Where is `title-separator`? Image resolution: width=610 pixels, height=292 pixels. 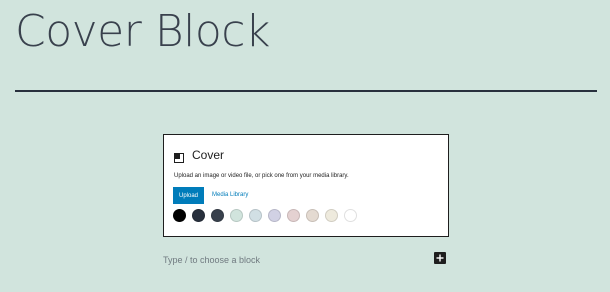 title-separator is located at coordinates (306, 91).